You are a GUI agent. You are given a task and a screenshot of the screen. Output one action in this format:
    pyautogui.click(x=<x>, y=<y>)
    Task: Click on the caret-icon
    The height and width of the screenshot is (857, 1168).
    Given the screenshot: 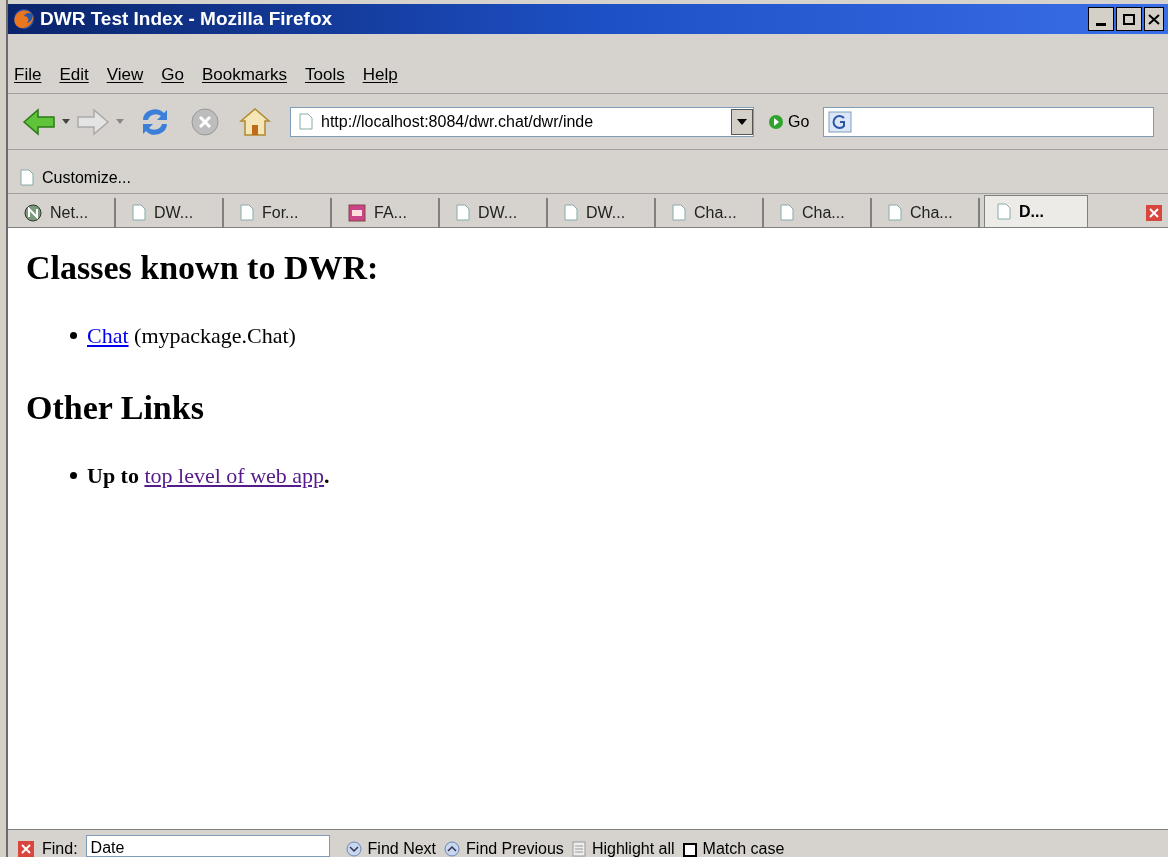 What is the action you would take?
    pyautogui.click(x=742, y=121)
    